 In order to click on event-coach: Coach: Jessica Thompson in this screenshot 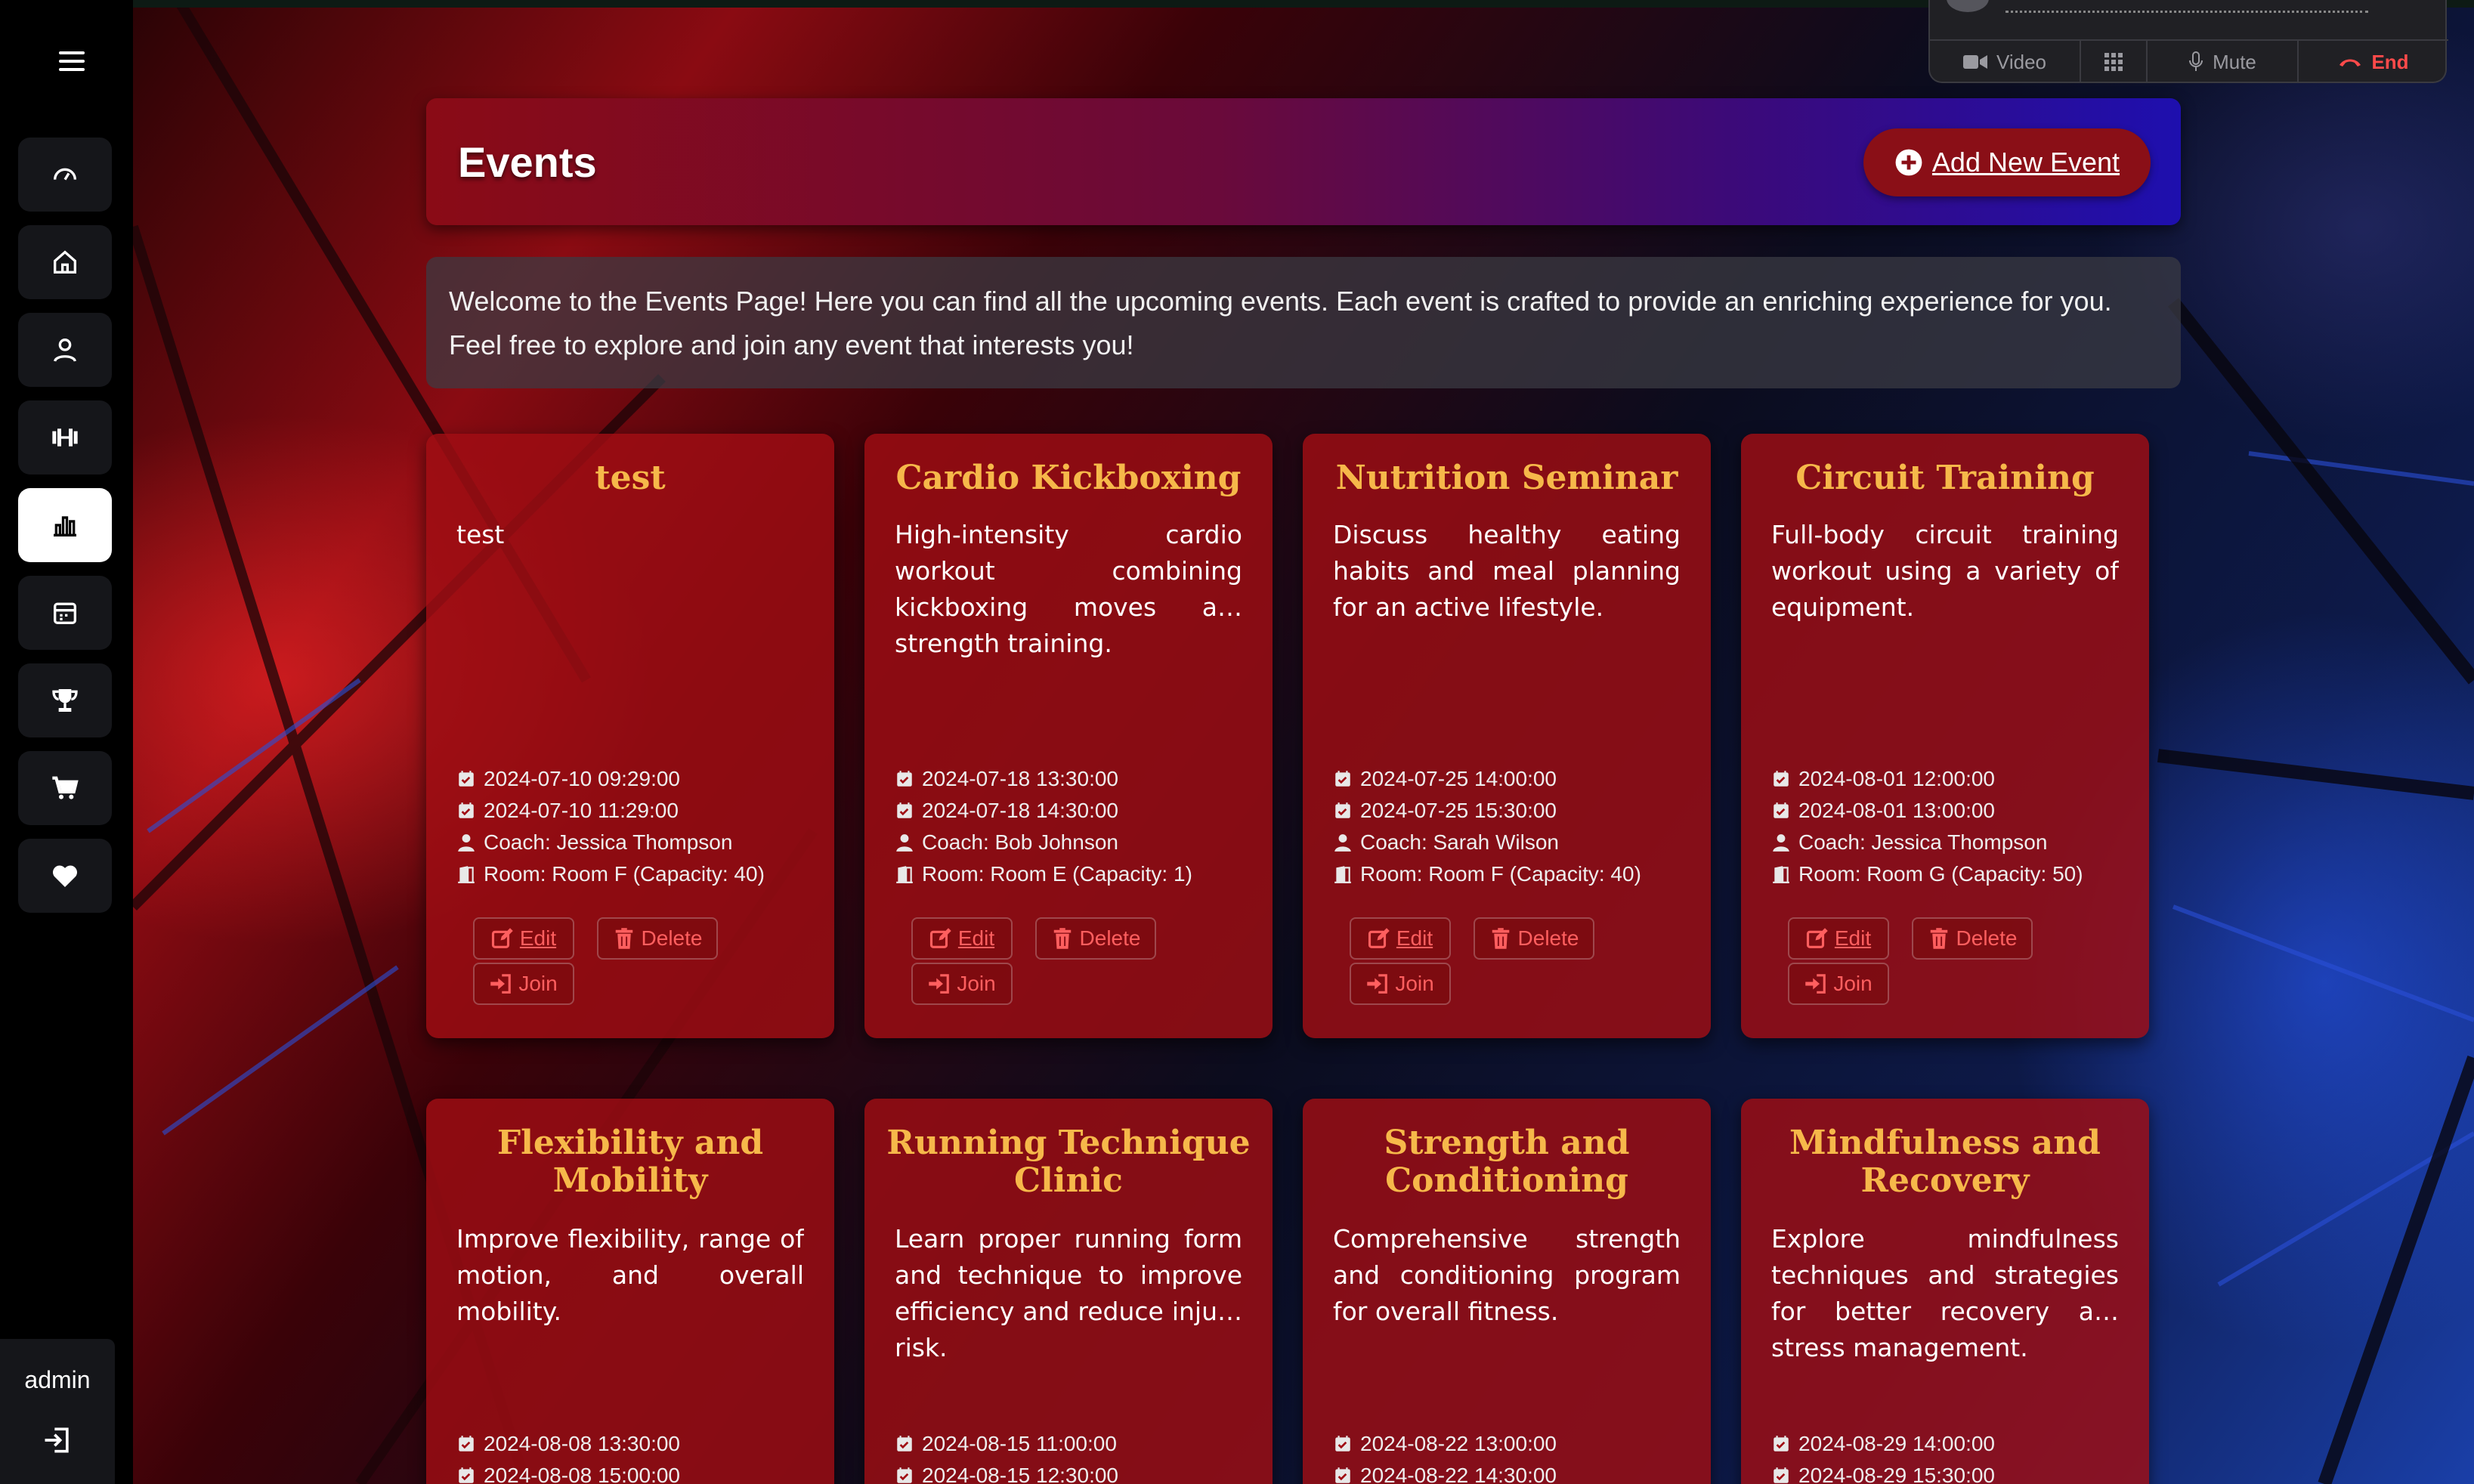, I will do `click(608, 842)`.